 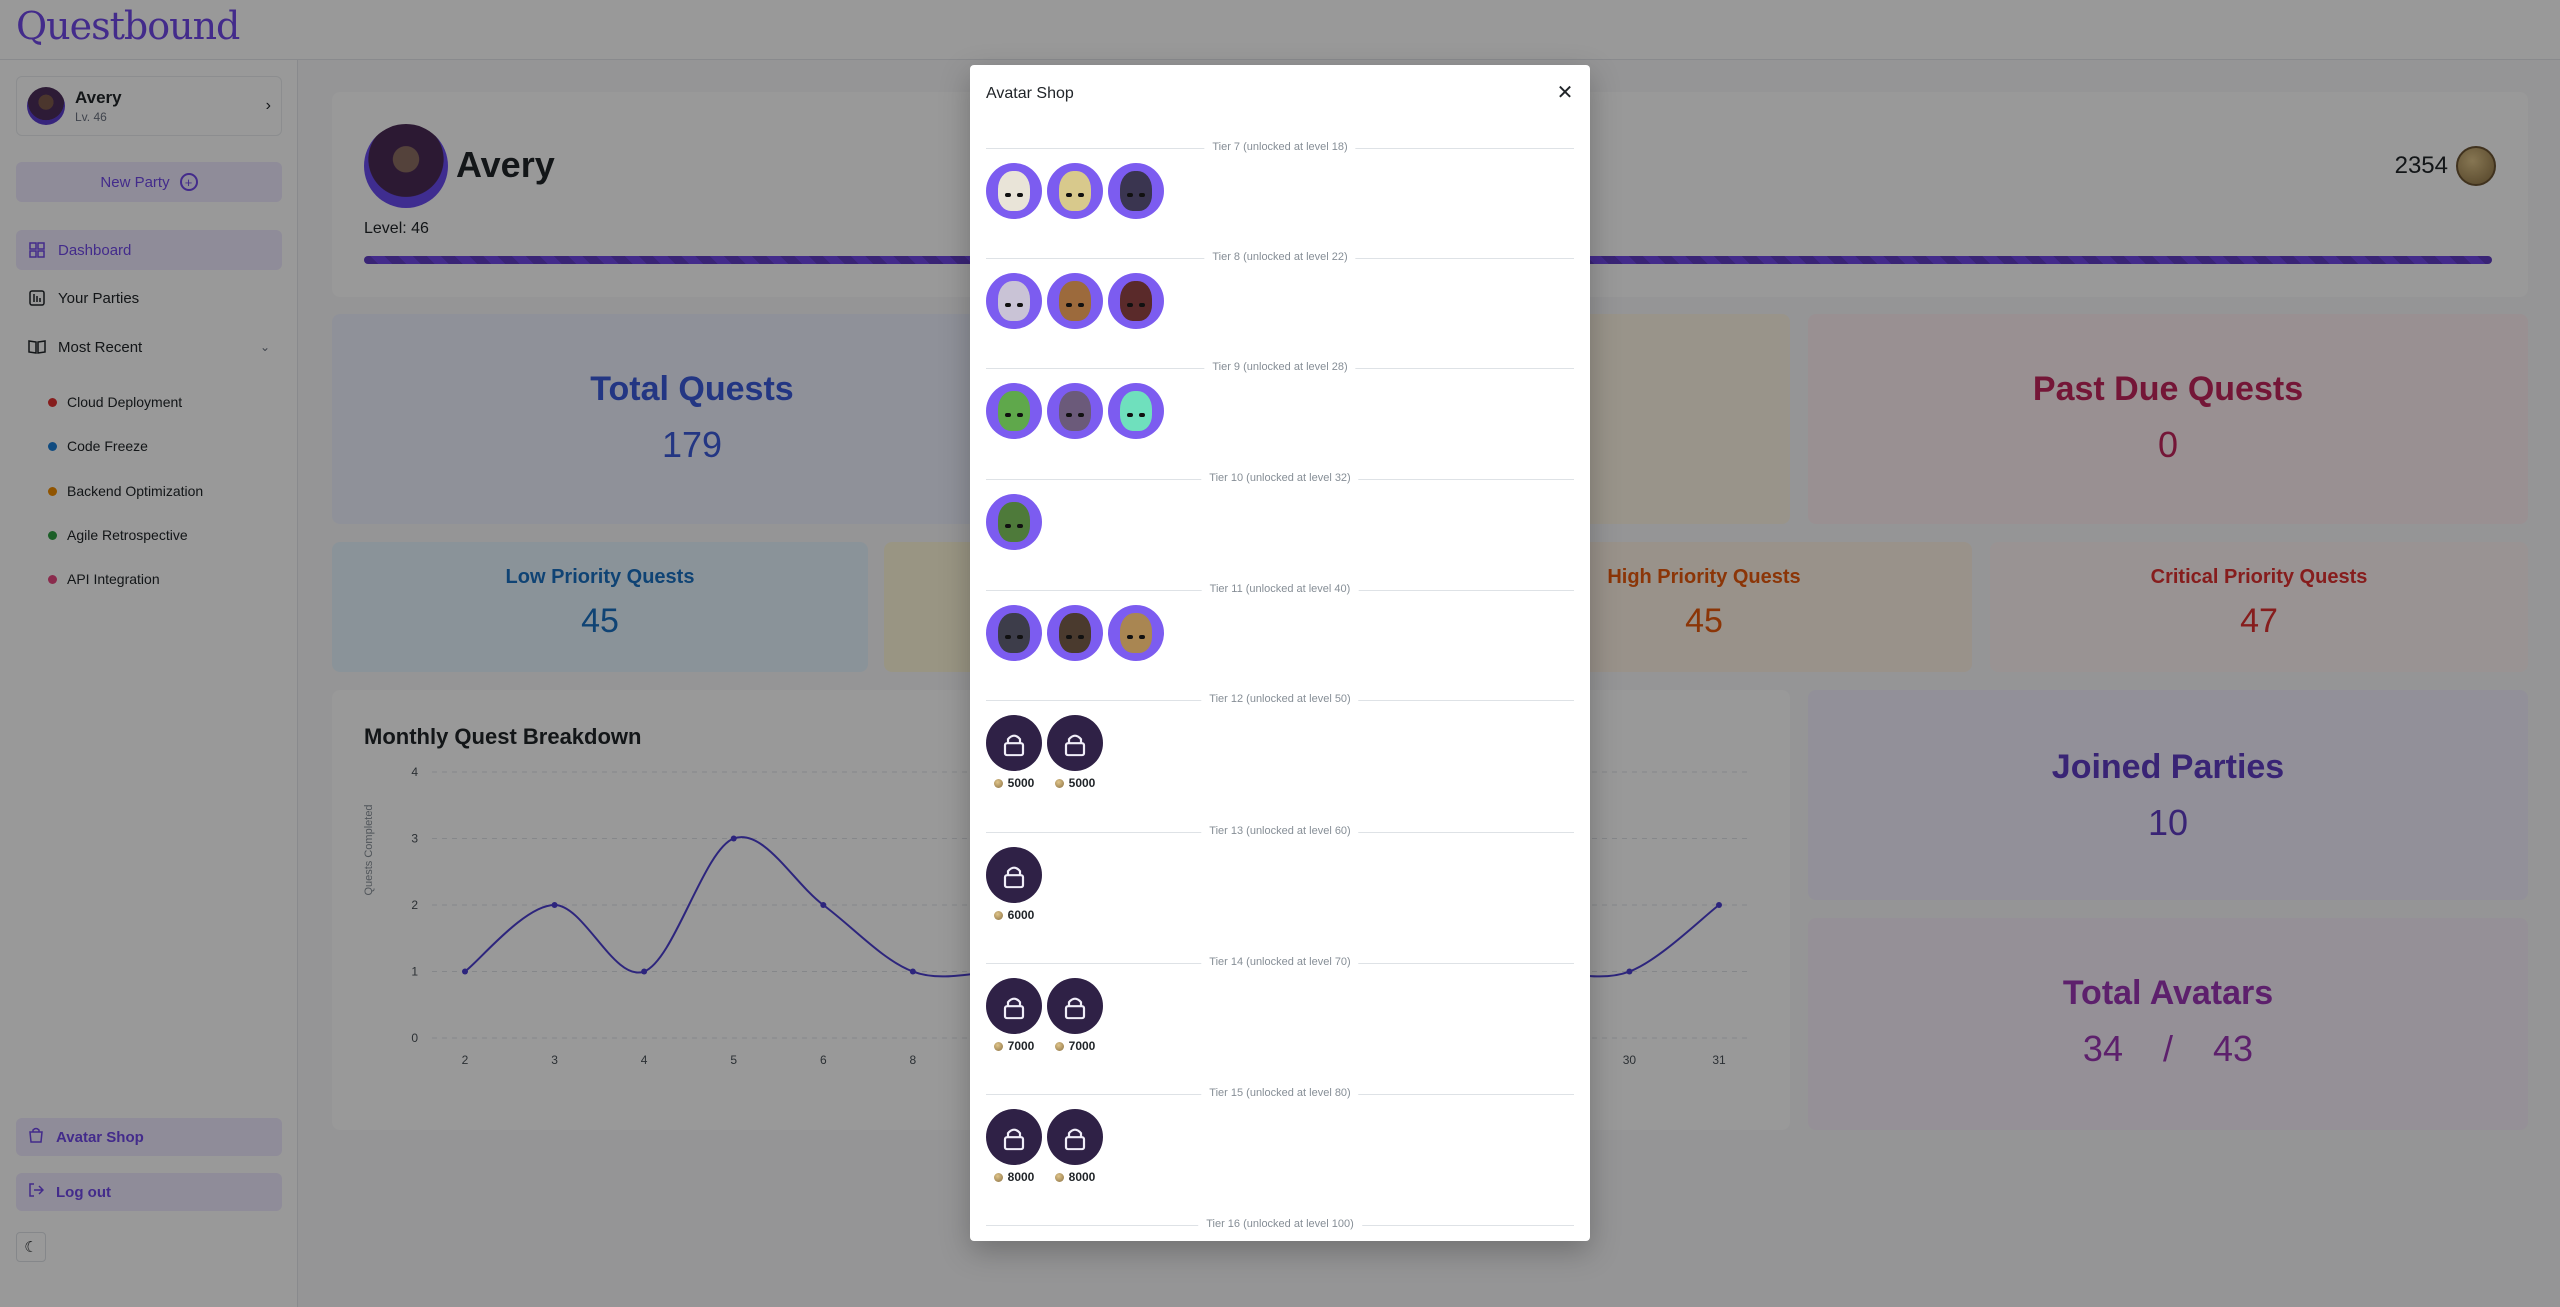 I want to click on close-icon: ✕, so click(x=1565, y=93).